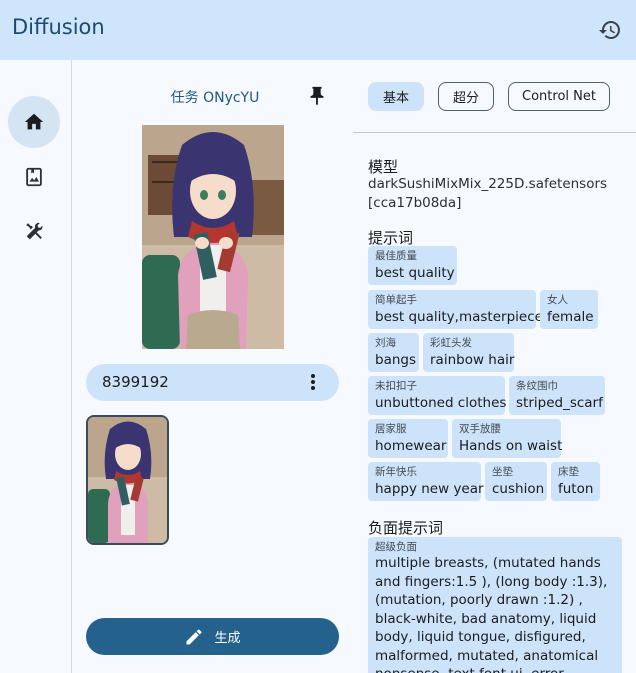  What do you see at coordinates (385, 343) in the screenshot?
I see `prompt-tag-zh: 刘海` at bounding box center [385, 343].